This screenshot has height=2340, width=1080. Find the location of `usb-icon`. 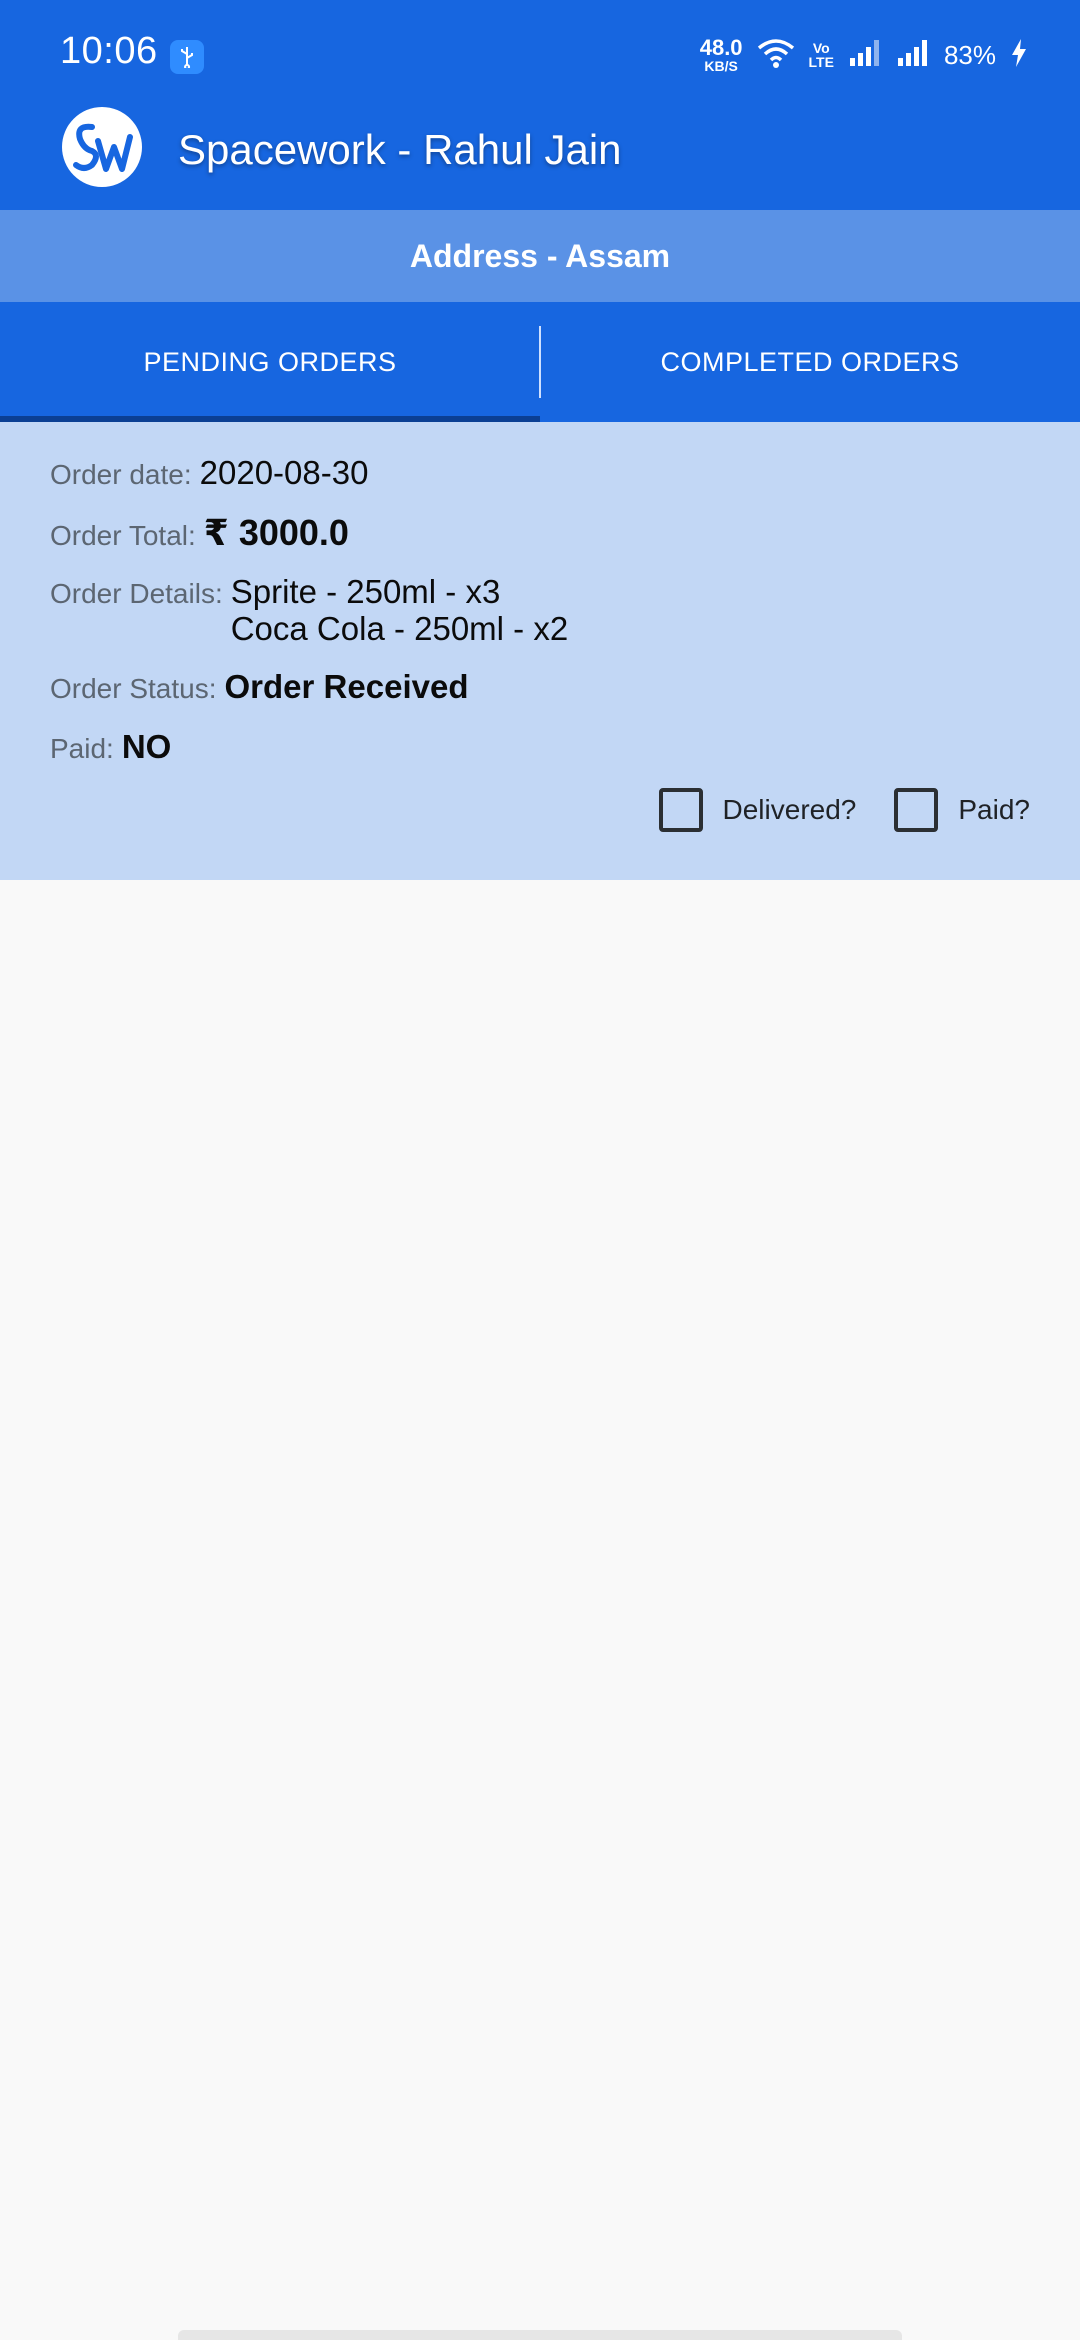

usb-icon is located at coordinates (187, 57).